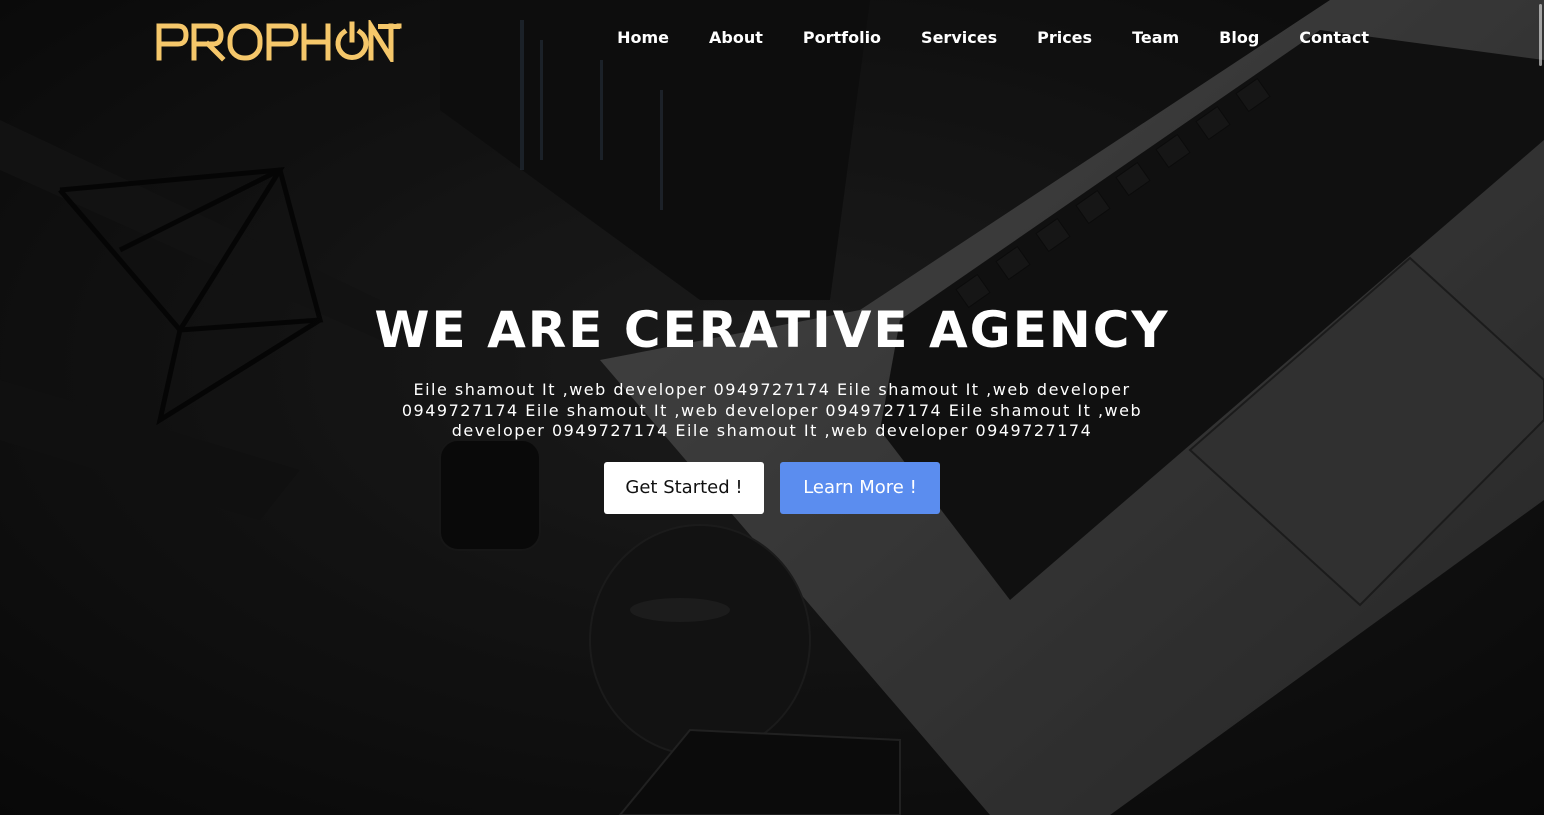  Describe the element at coordinates (736, 38) in the screenshot. I see `nav-item-about: About` at that location.